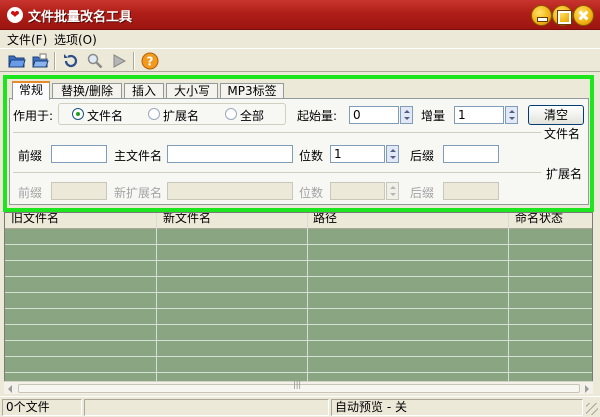 The width and height of the screenshot is (600, 417). What do you see at coordinates (87, 91) in the screenshot?
I see `tab-replace-delete: 替换/删除` at bounding box center [87, 91].